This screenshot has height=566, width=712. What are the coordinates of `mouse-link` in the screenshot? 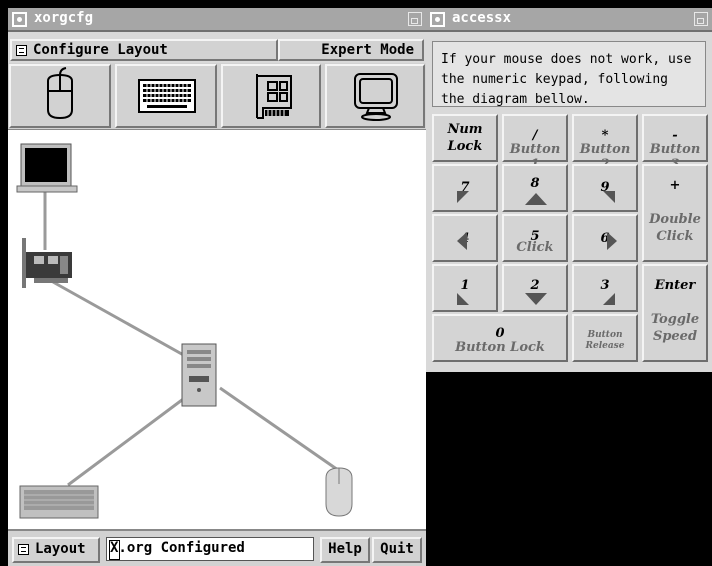 It's located at (279, 429).